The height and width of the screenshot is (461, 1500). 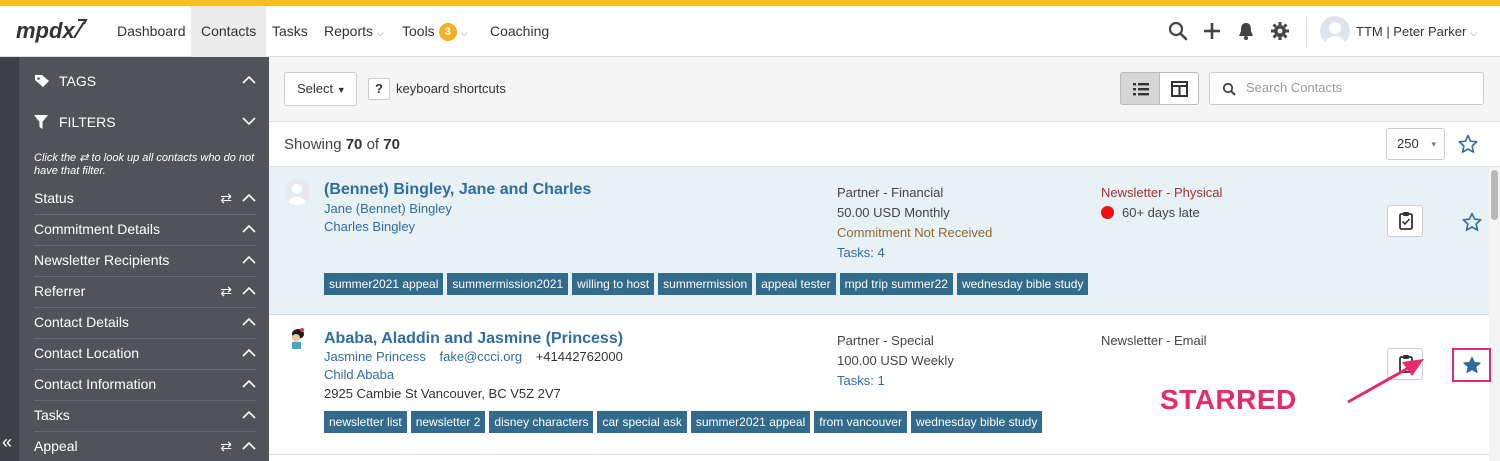 What do you see at coordinates (1472, 222) in the screenshot?
I see `star-icon` at bounding box center [1472, 222].